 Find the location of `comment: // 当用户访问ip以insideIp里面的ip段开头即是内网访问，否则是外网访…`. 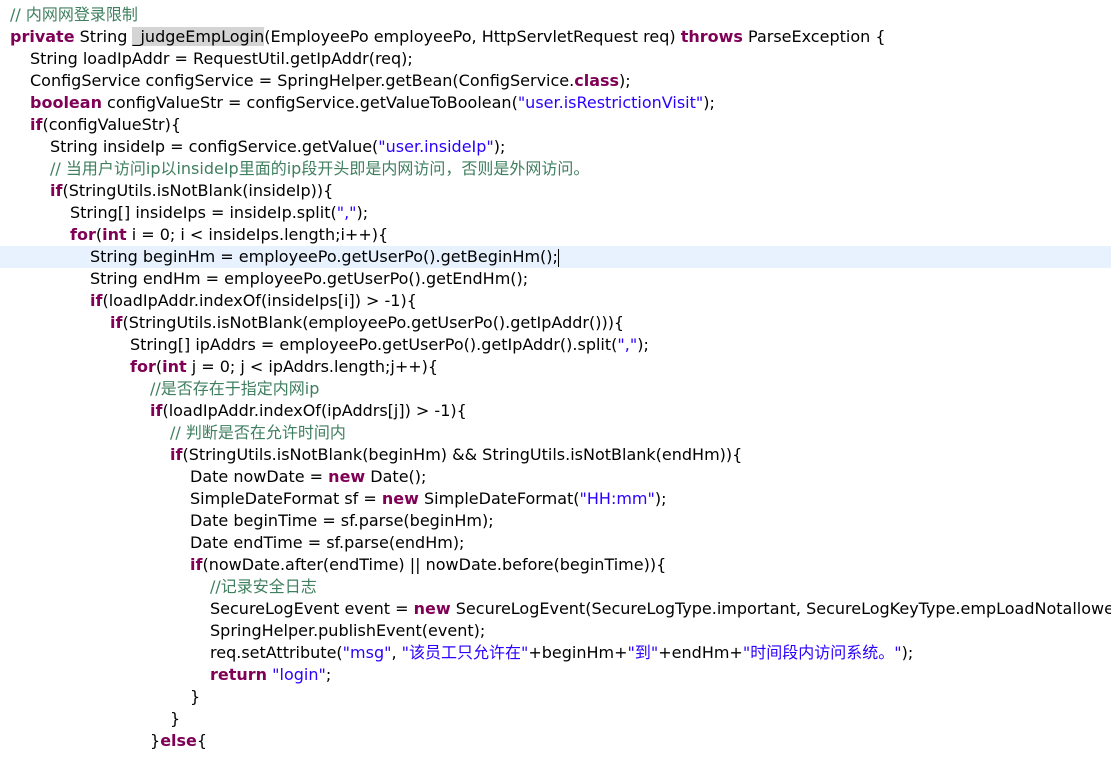

comment: // 当用户访问ip以insideIp里面的ip段开头即是内网访问，否则是外网访… is located at coordinates (320, 168).